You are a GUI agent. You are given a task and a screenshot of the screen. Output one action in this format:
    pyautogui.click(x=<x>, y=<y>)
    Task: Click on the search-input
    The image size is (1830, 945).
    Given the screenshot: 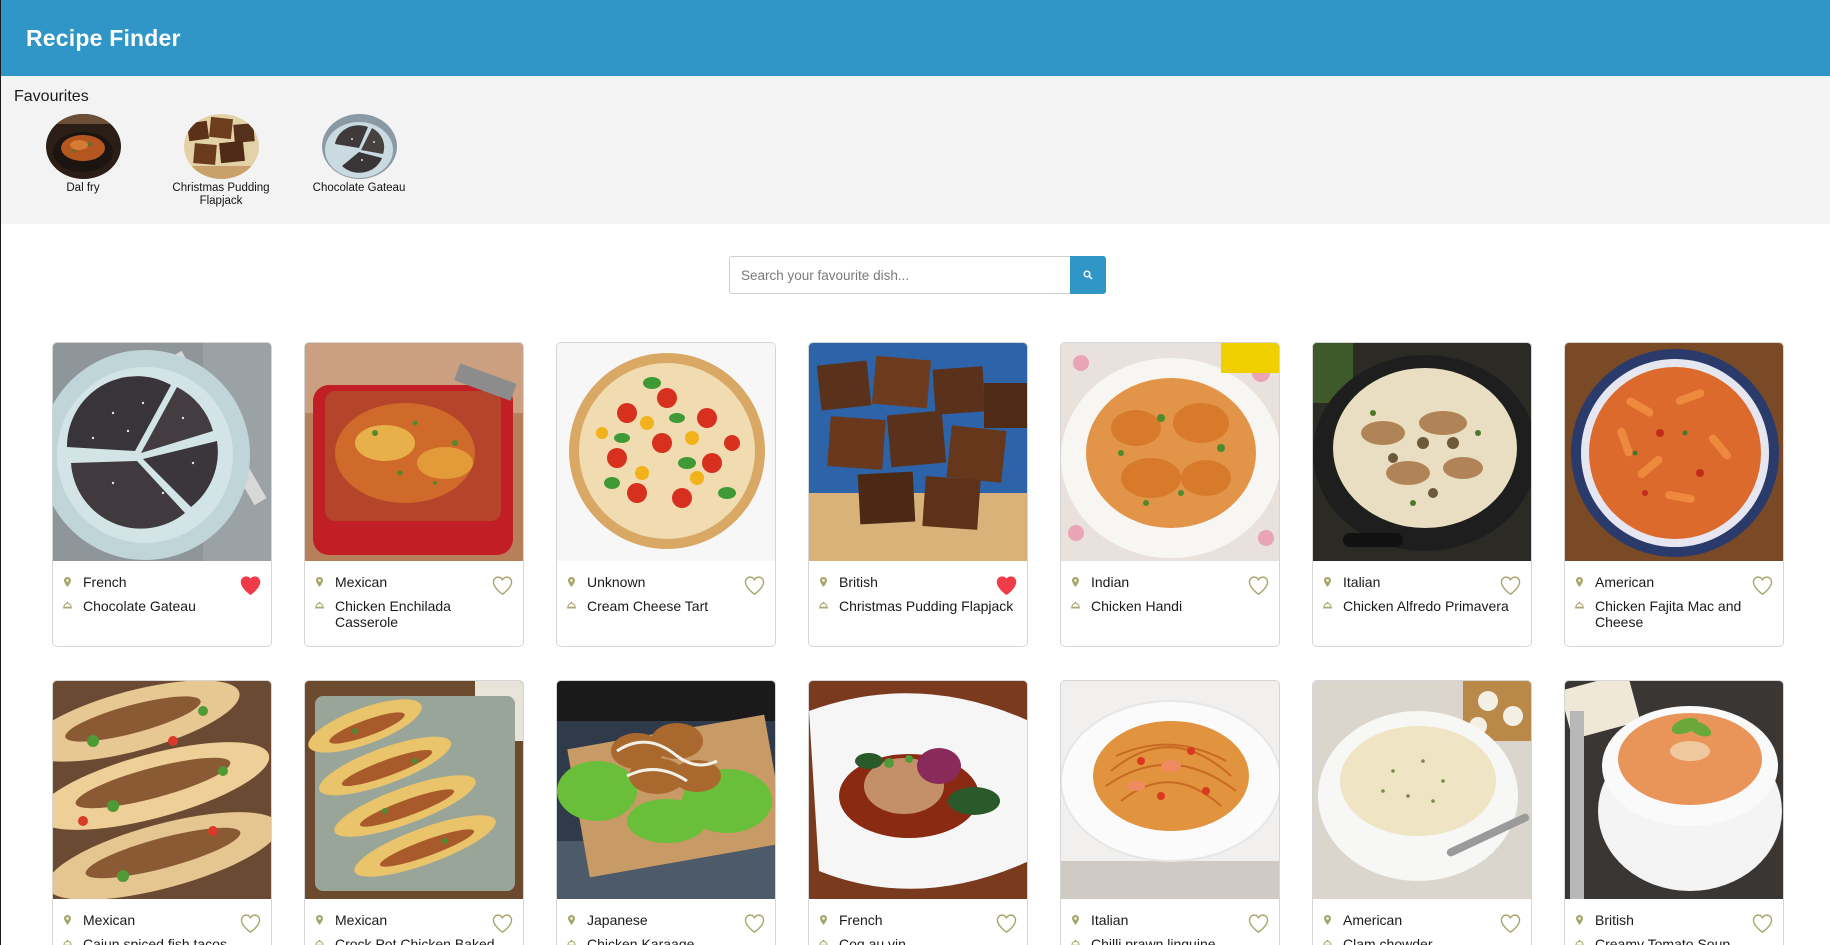 What is the action you would take?
    pyautogui.click(x=899, y=275)
    